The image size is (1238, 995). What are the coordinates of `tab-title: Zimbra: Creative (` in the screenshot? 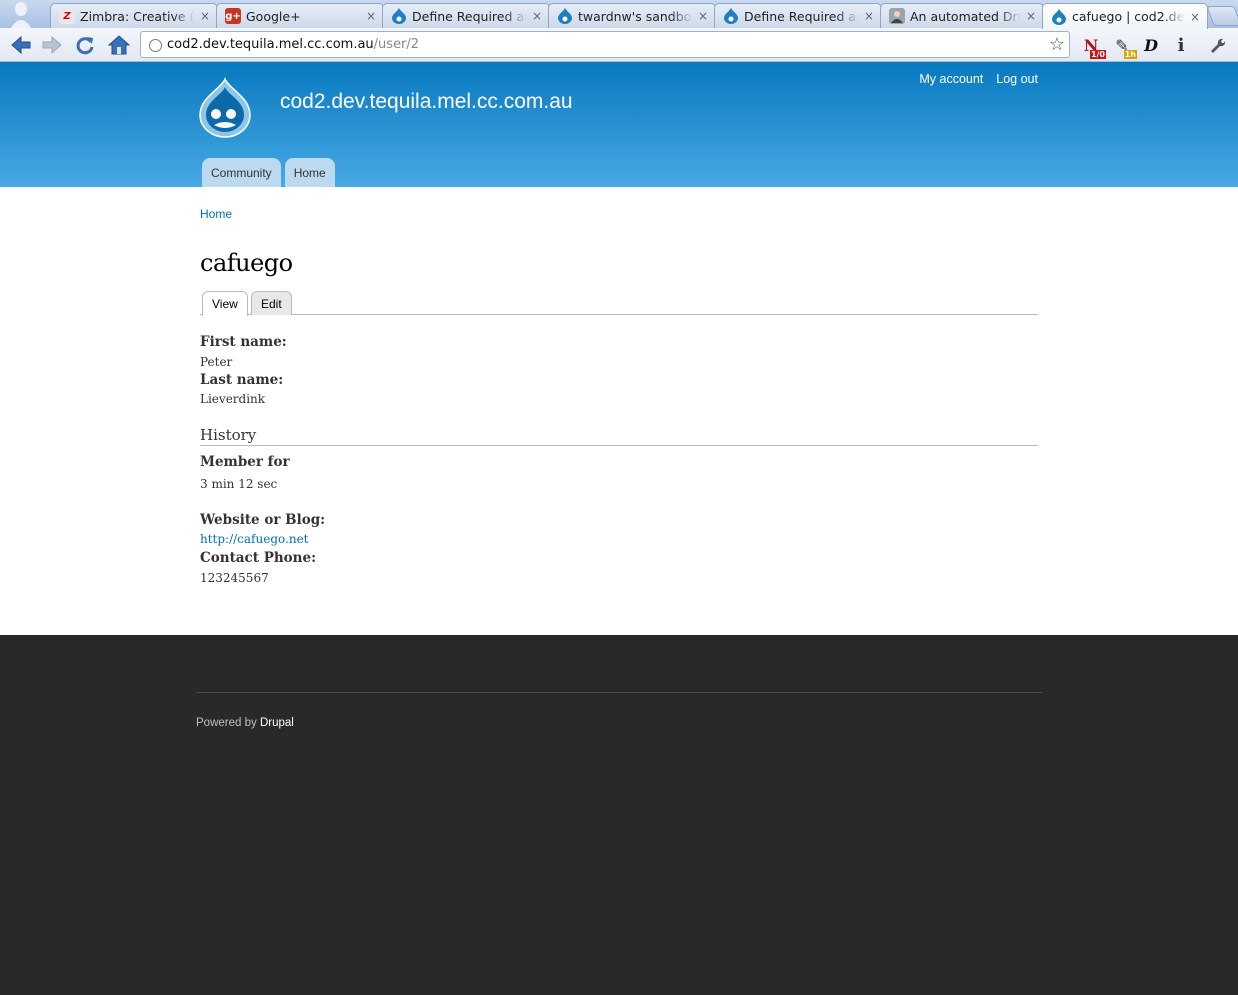 It's located at (137, 16).